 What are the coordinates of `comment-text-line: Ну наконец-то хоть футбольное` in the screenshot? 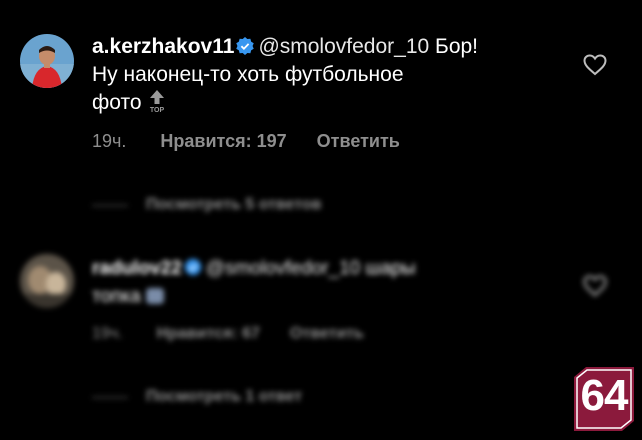 It's located at (248, 74).